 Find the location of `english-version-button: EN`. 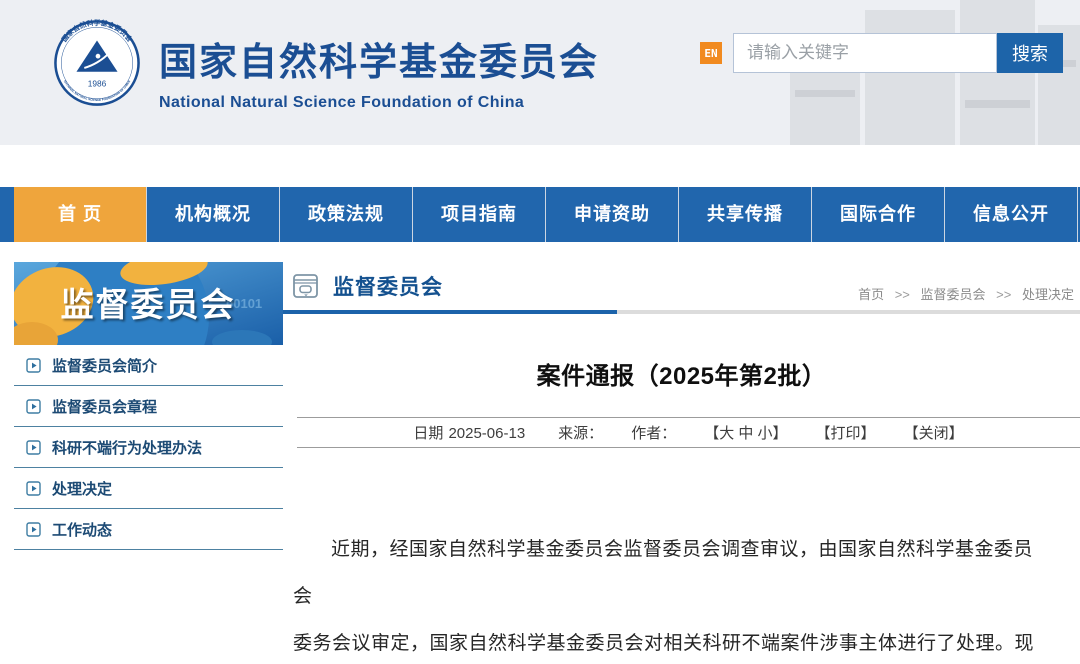

english-version-button: EN is located at coordinates (711, 53).